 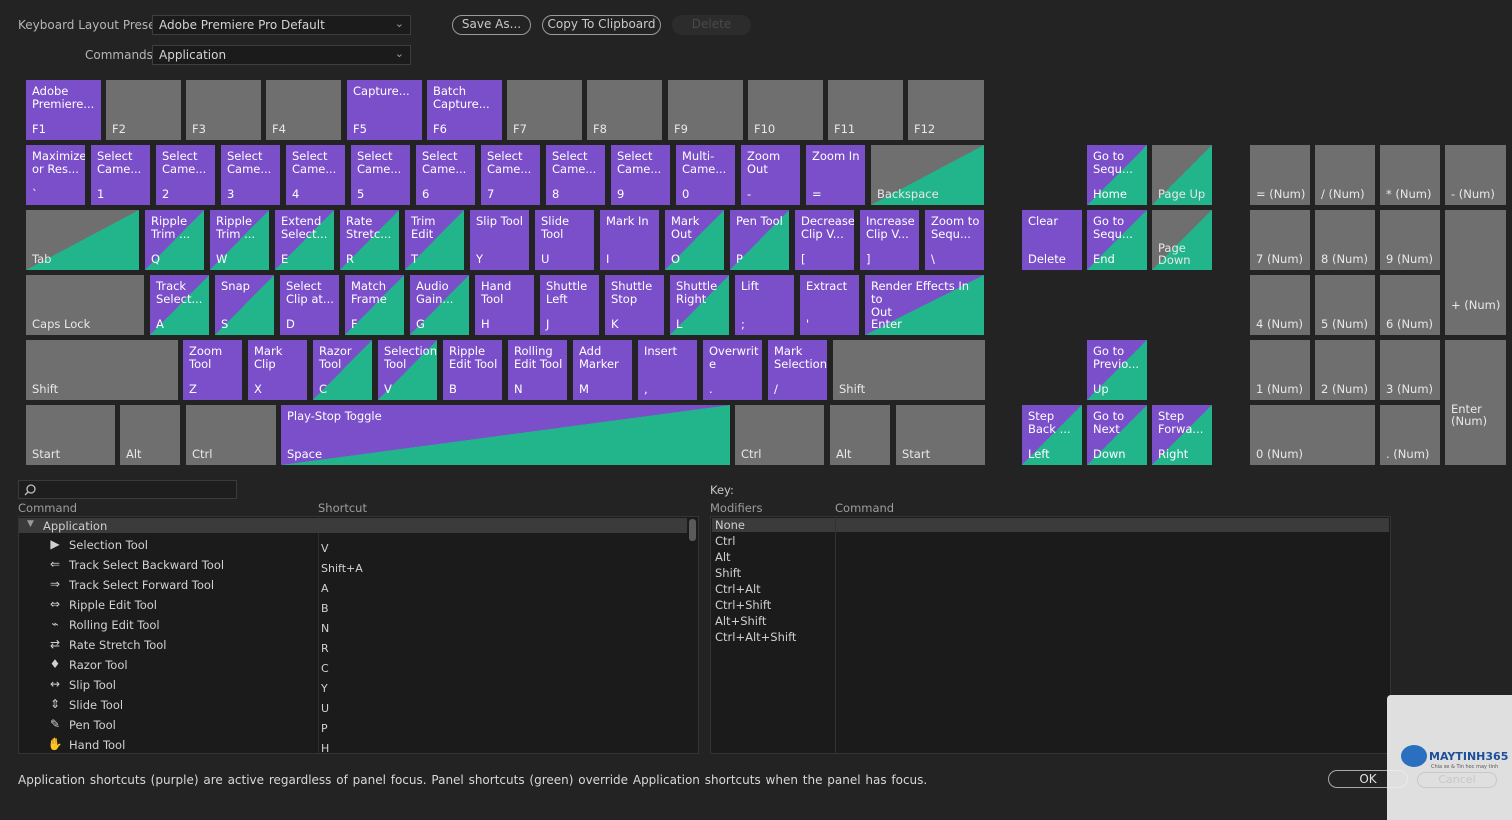 I want to click on shortcut-value: U, so click(x=325, y=708).